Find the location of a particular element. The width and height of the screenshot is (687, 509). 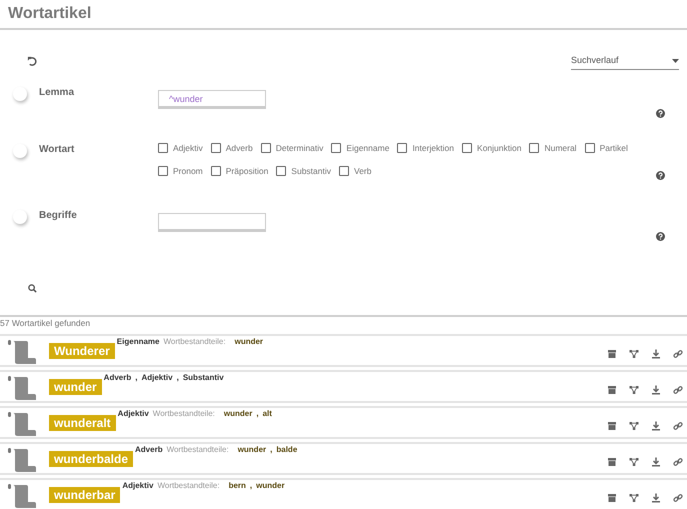

checkbox-label: Pronom is located at coordinates (188, 171).